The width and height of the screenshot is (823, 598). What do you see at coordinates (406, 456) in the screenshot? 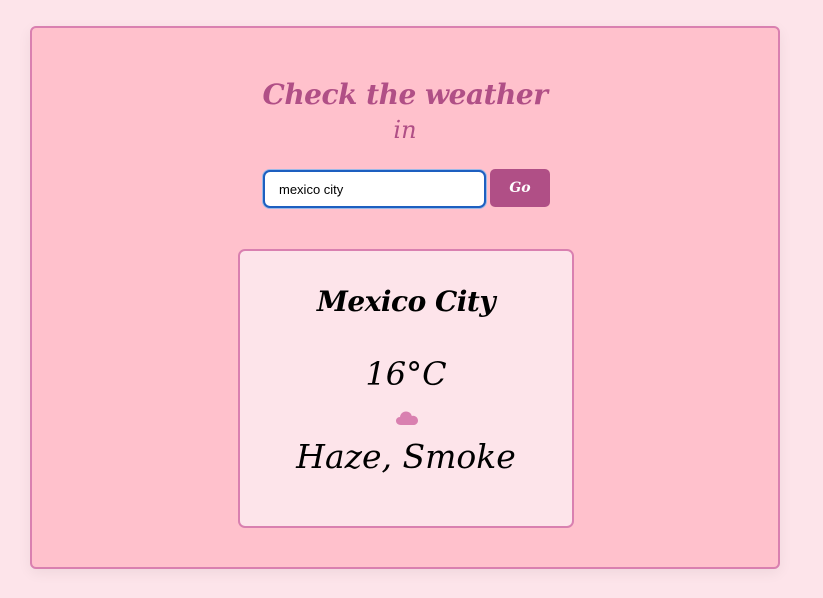
I see `weather-description: Haze, Smoke` at bounding box center [406, 456].